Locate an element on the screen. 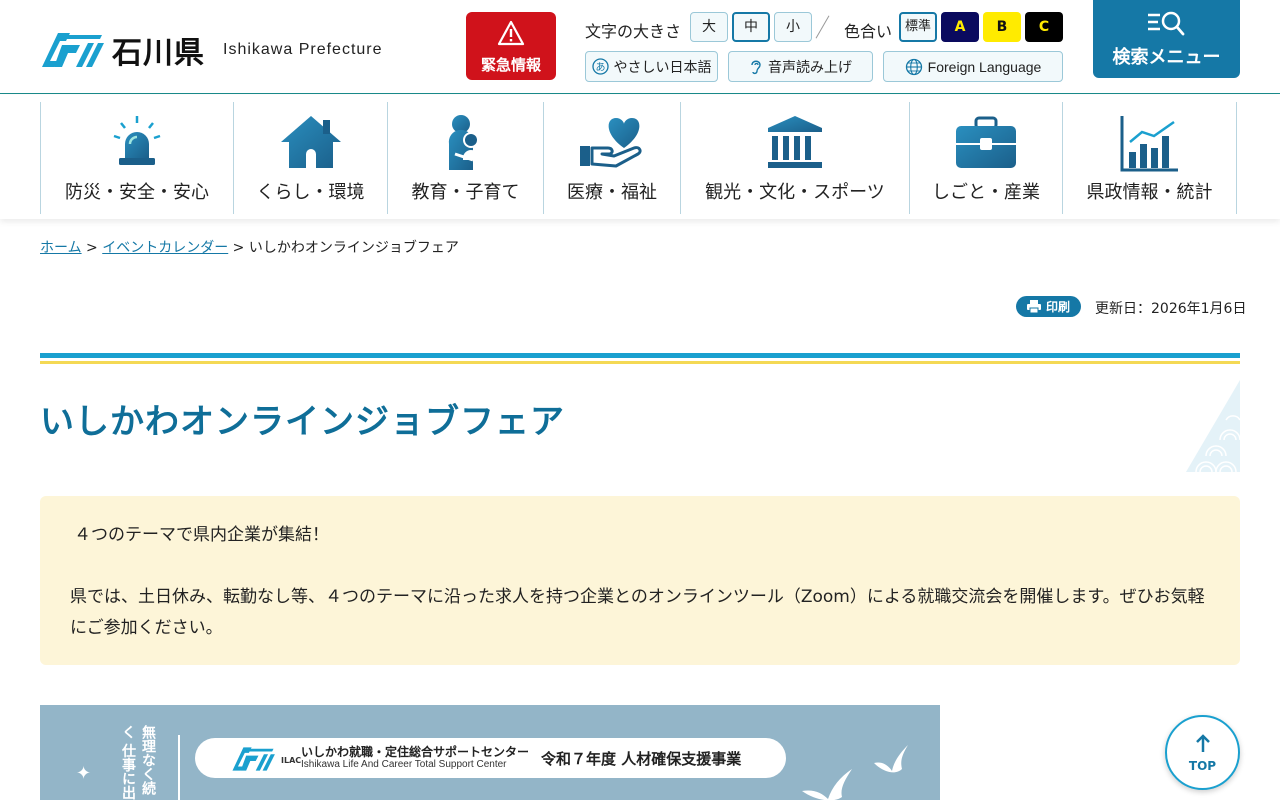  breadcrumb: ホーム > イベントカレンダー > いしかわオンラインジョブフェア is located at coordinates (249, 247).